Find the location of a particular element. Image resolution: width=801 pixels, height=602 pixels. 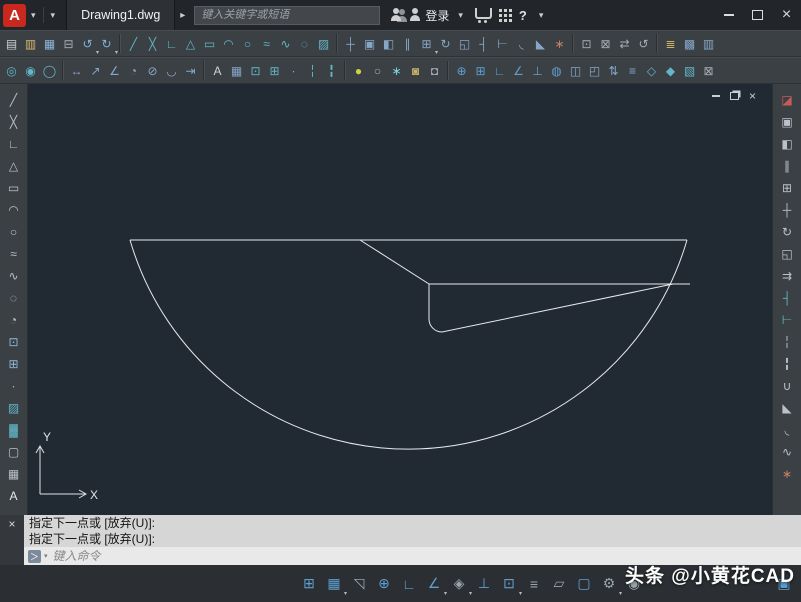

stretch-icon: ⇉ is located at coordinates (787, 276).